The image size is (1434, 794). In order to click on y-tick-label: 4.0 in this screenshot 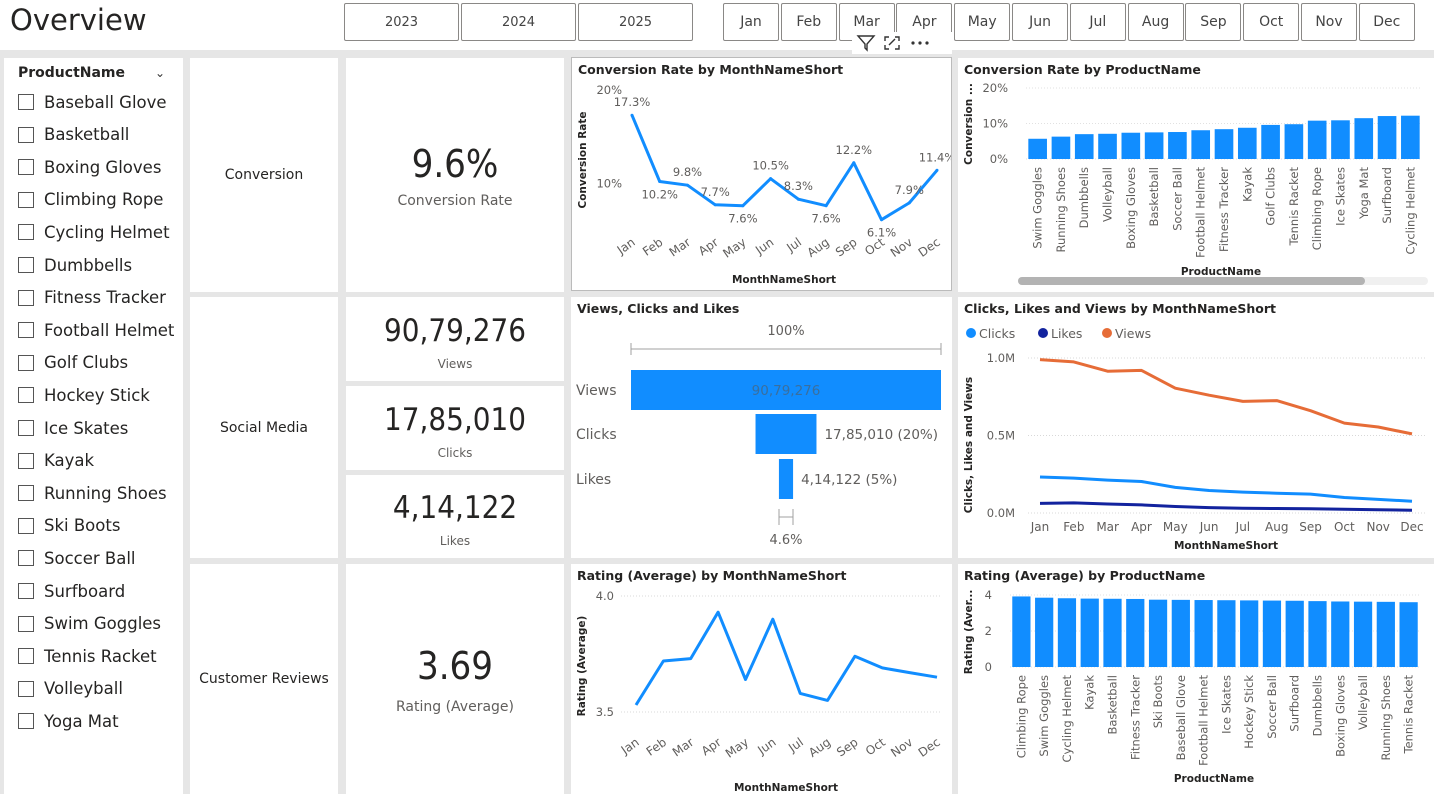, I will do `click(605, 596)`.